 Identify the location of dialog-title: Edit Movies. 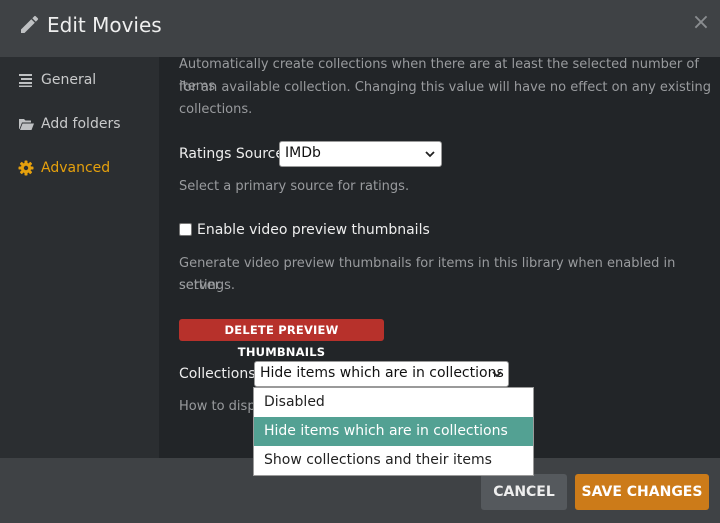
(104, 25).